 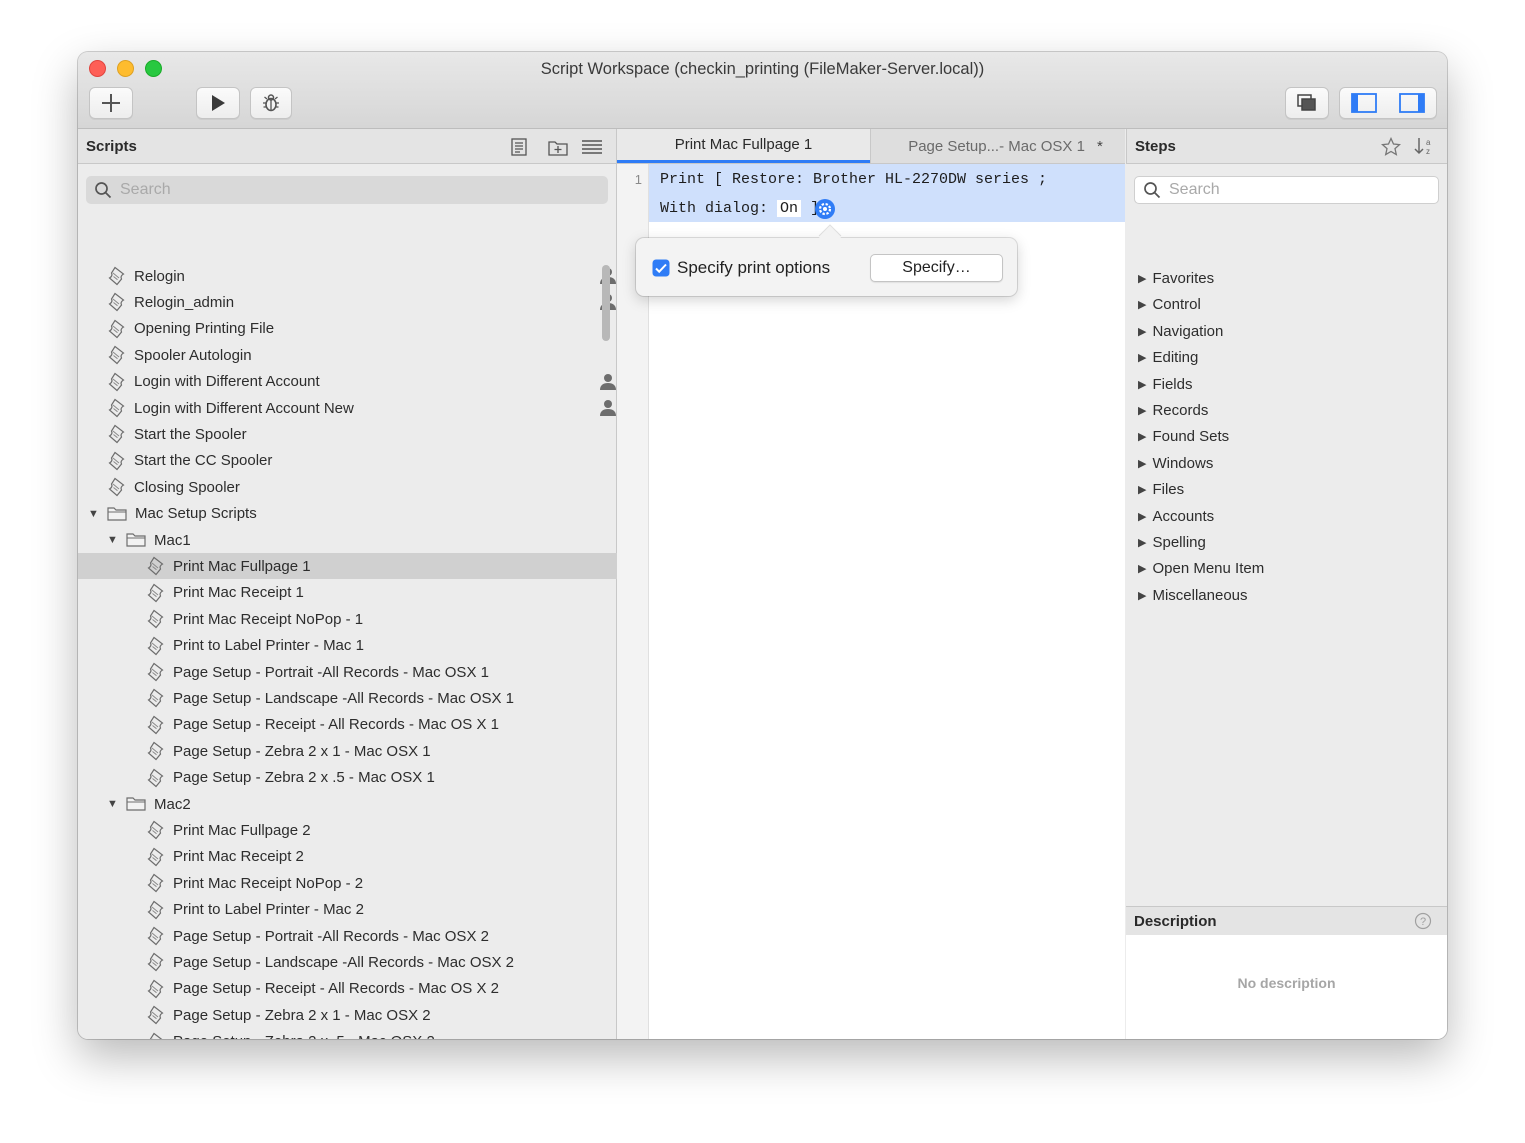 What do you see at coordinates (116, 355) in the screenshot?
I see `script-icon` at bounding box center [116, 355].